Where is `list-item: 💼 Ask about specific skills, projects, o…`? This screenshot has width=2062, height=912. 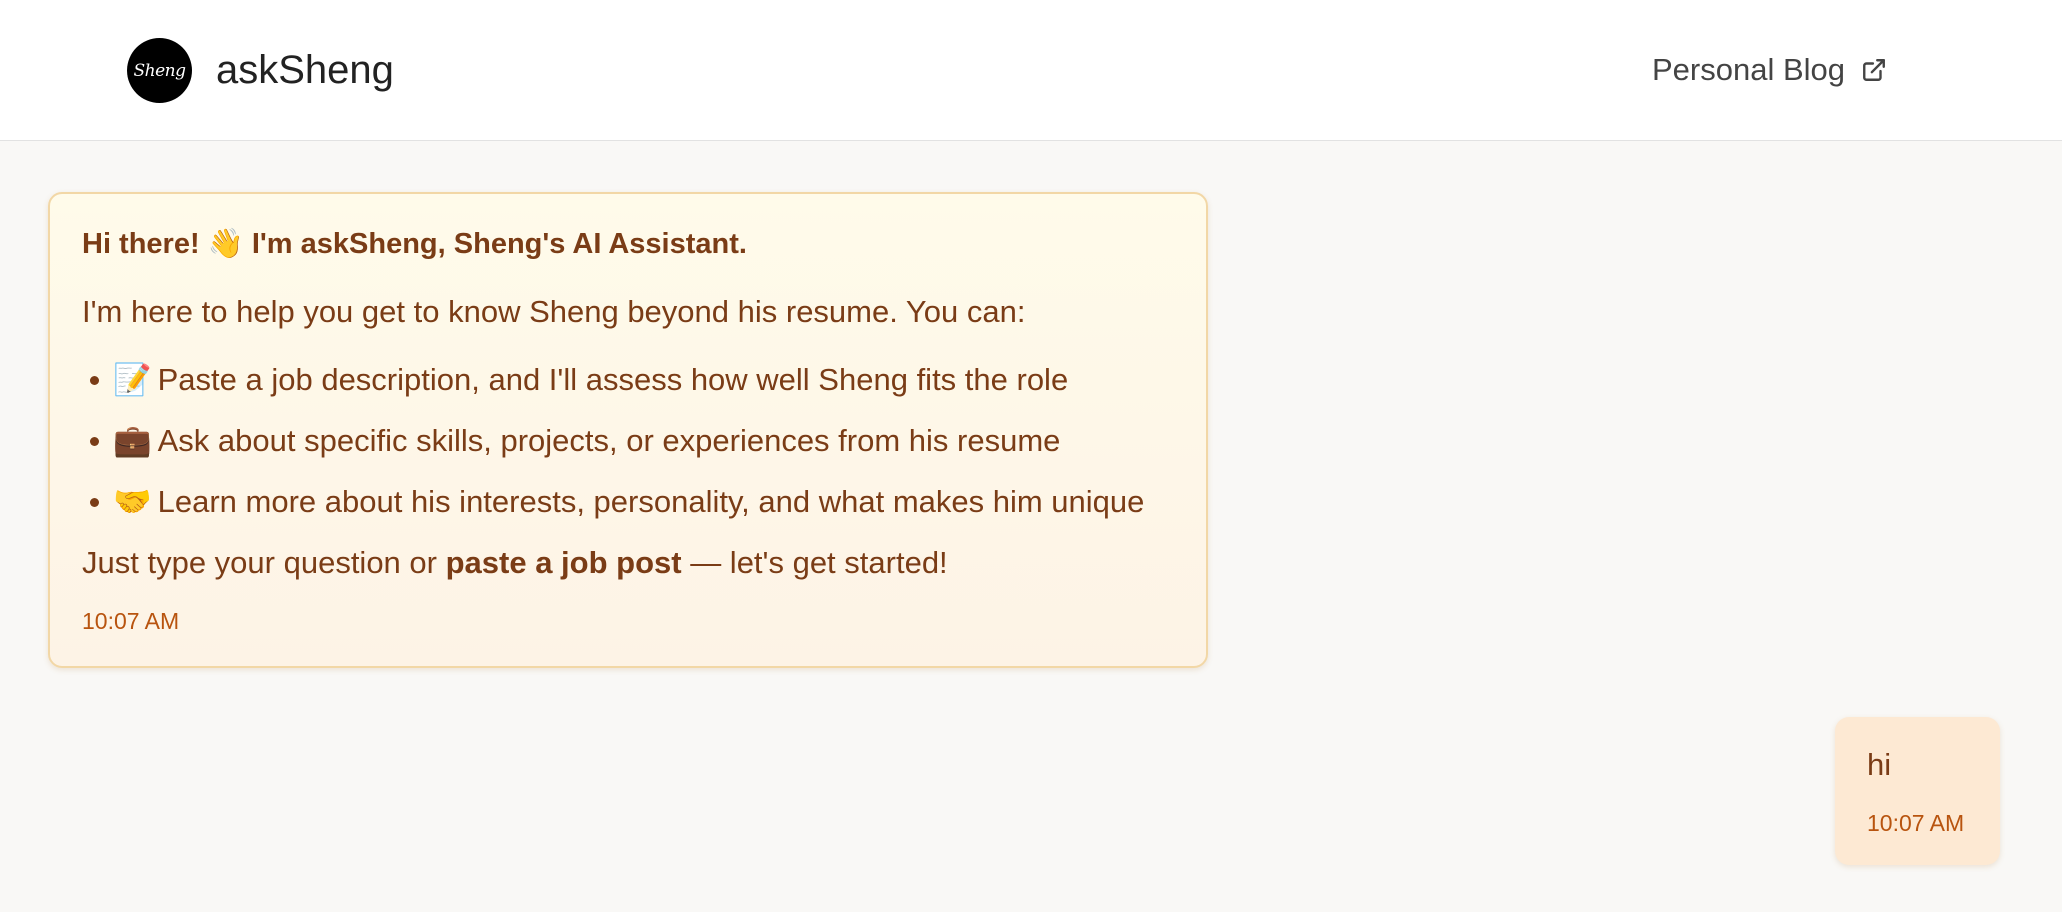 list-item: 💼 Ask about specific skills, projects, o… is located at coordinates (644, 441).